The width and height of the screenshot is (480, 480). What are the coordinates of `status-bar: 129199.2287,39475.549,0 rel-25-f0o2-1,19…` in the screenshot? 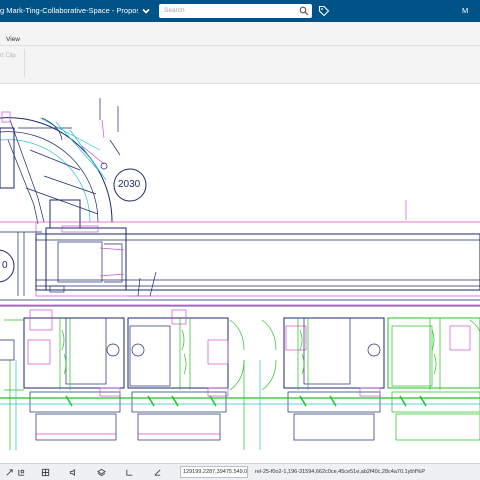 It's located at (240, 471).